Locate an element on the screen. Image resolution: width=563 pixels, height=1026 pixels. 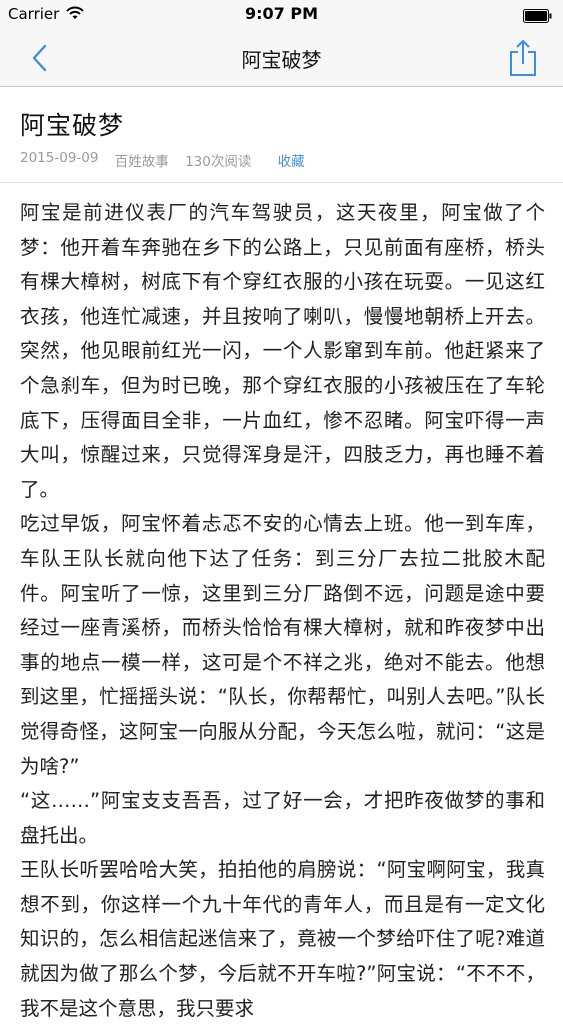
status-time: 9:07 PM is located at coordinates (281, 13).